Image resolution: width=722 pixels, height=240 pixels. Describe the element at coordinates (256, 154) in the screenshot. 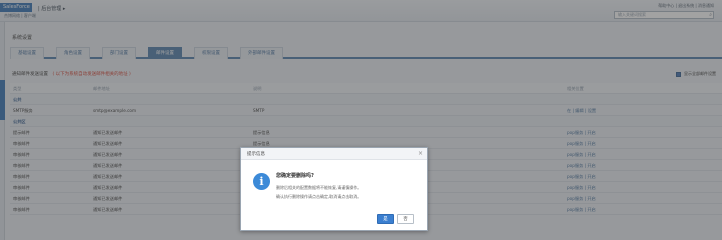

I see `dialog-title: 提示信息` at that location.